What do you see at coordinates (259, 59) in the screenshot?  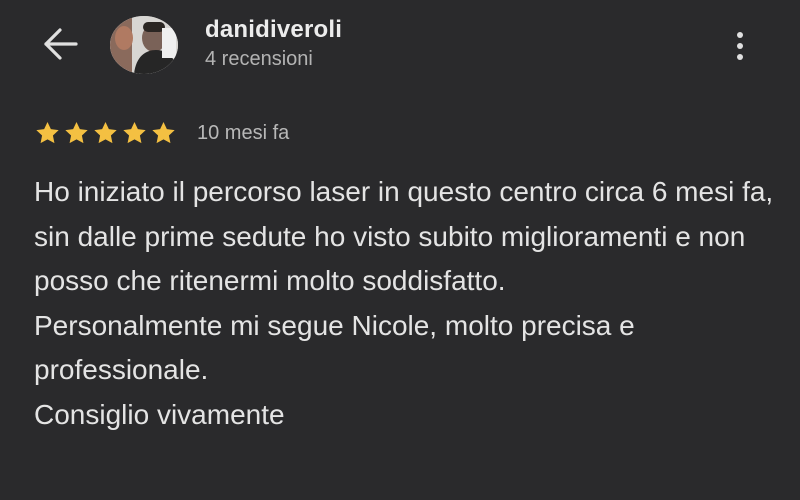 I see `review-count: 4 recensioni` at bounding box center [259, 59].